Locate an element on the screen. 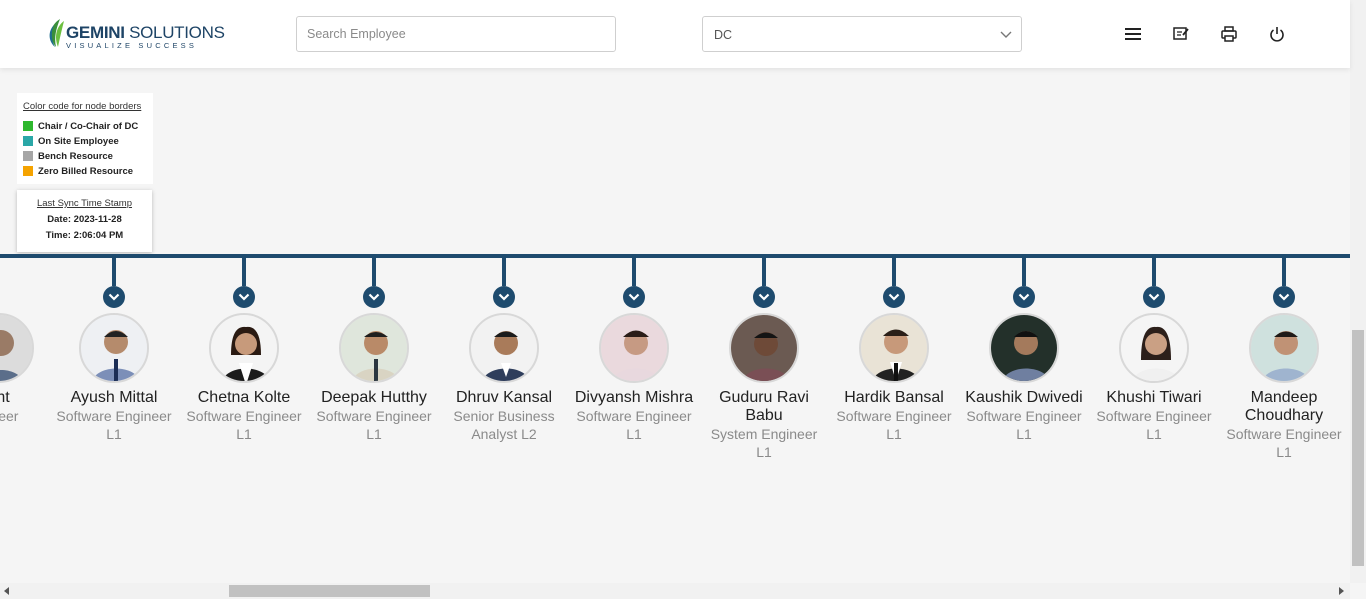 This screenshot has height=599, width=1366. employee-name: Khushi Tiwari is located at coordinates (1154, 397).